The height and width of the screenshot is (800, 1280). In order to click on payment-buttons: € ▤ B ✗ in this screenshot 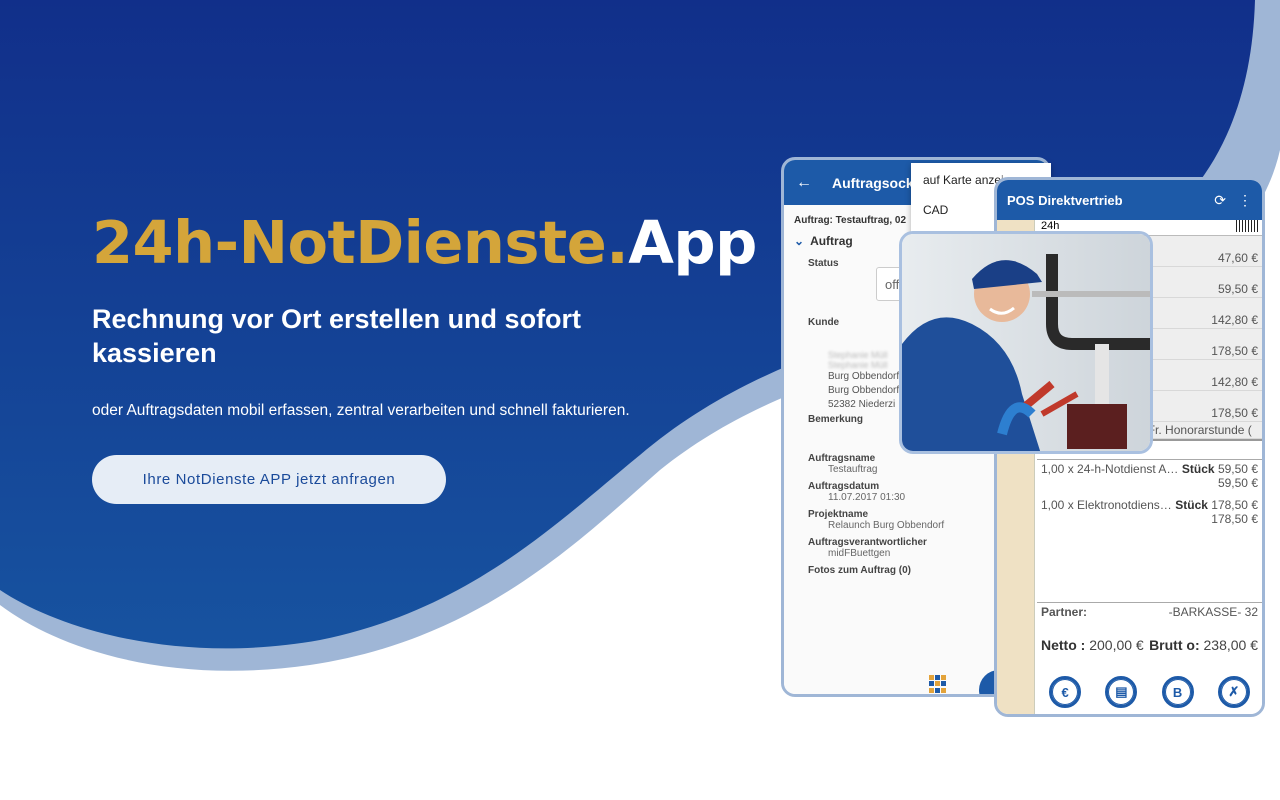, I will do `click(1149, 692)`.